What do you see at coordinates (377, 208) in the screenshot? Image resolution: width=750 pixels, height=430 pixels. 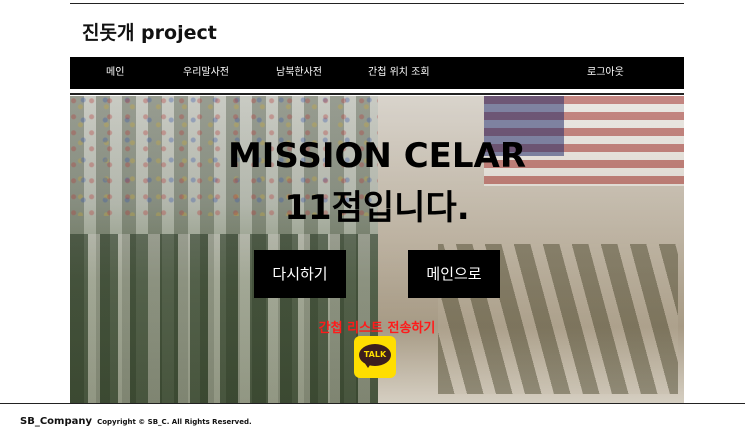 I see `score-text: 11점입니다.` at bounding box center [377, 208].